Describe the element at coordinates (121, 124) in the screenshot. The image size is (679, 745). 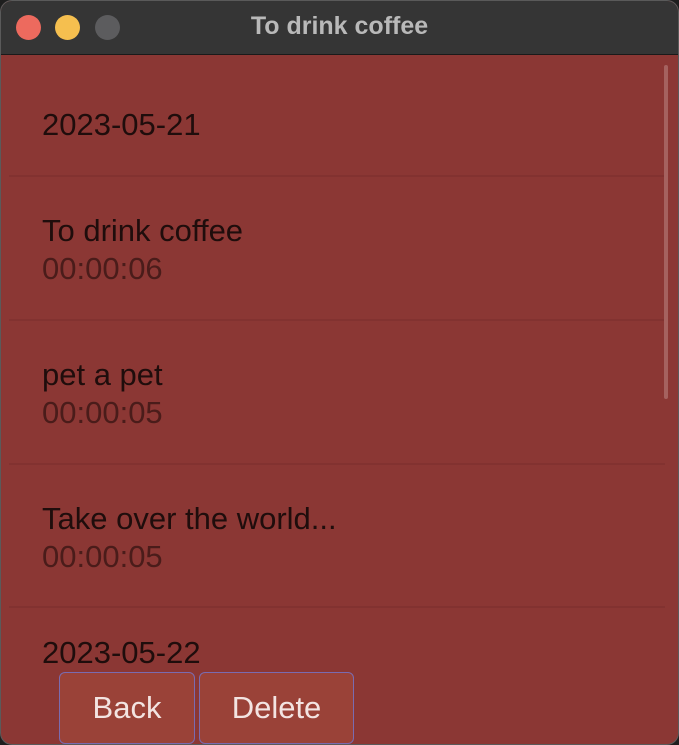
I see `date-header: 2023-05-21` at that location.